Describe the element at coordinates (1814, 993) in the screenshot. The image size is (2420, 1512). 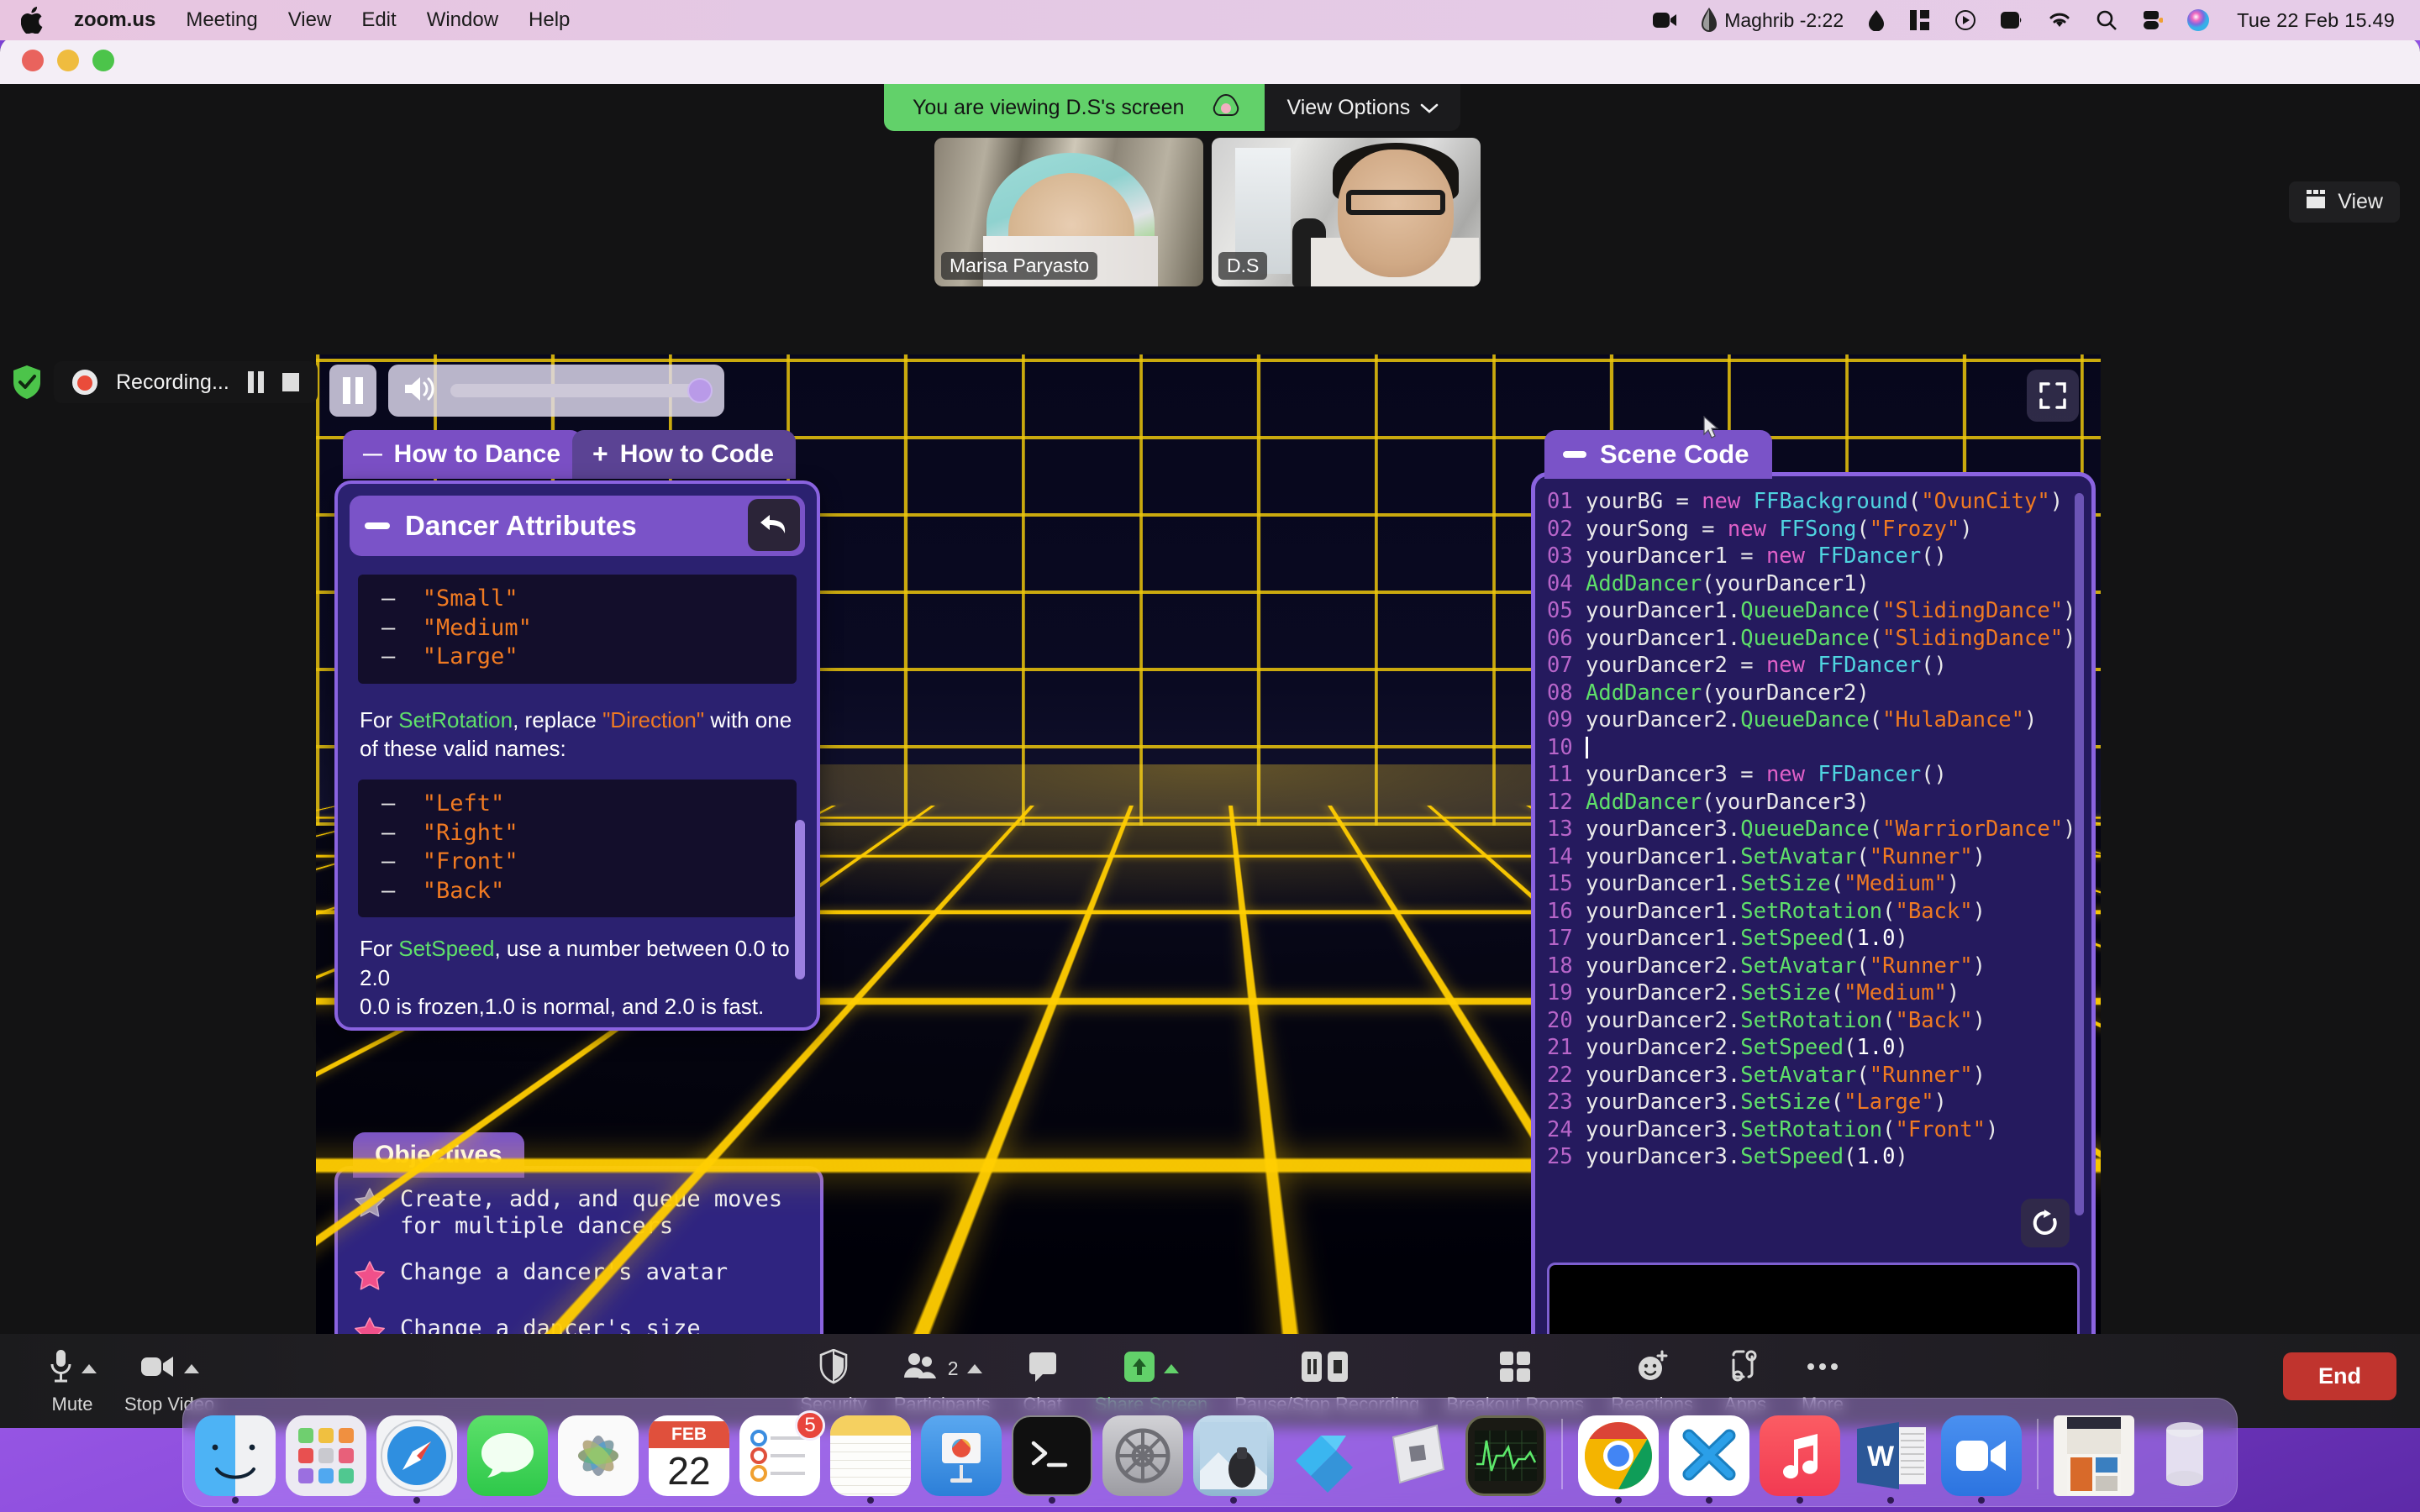
I see `code-line: 19 yourDancer2.SetSize("Medium")` at that location.